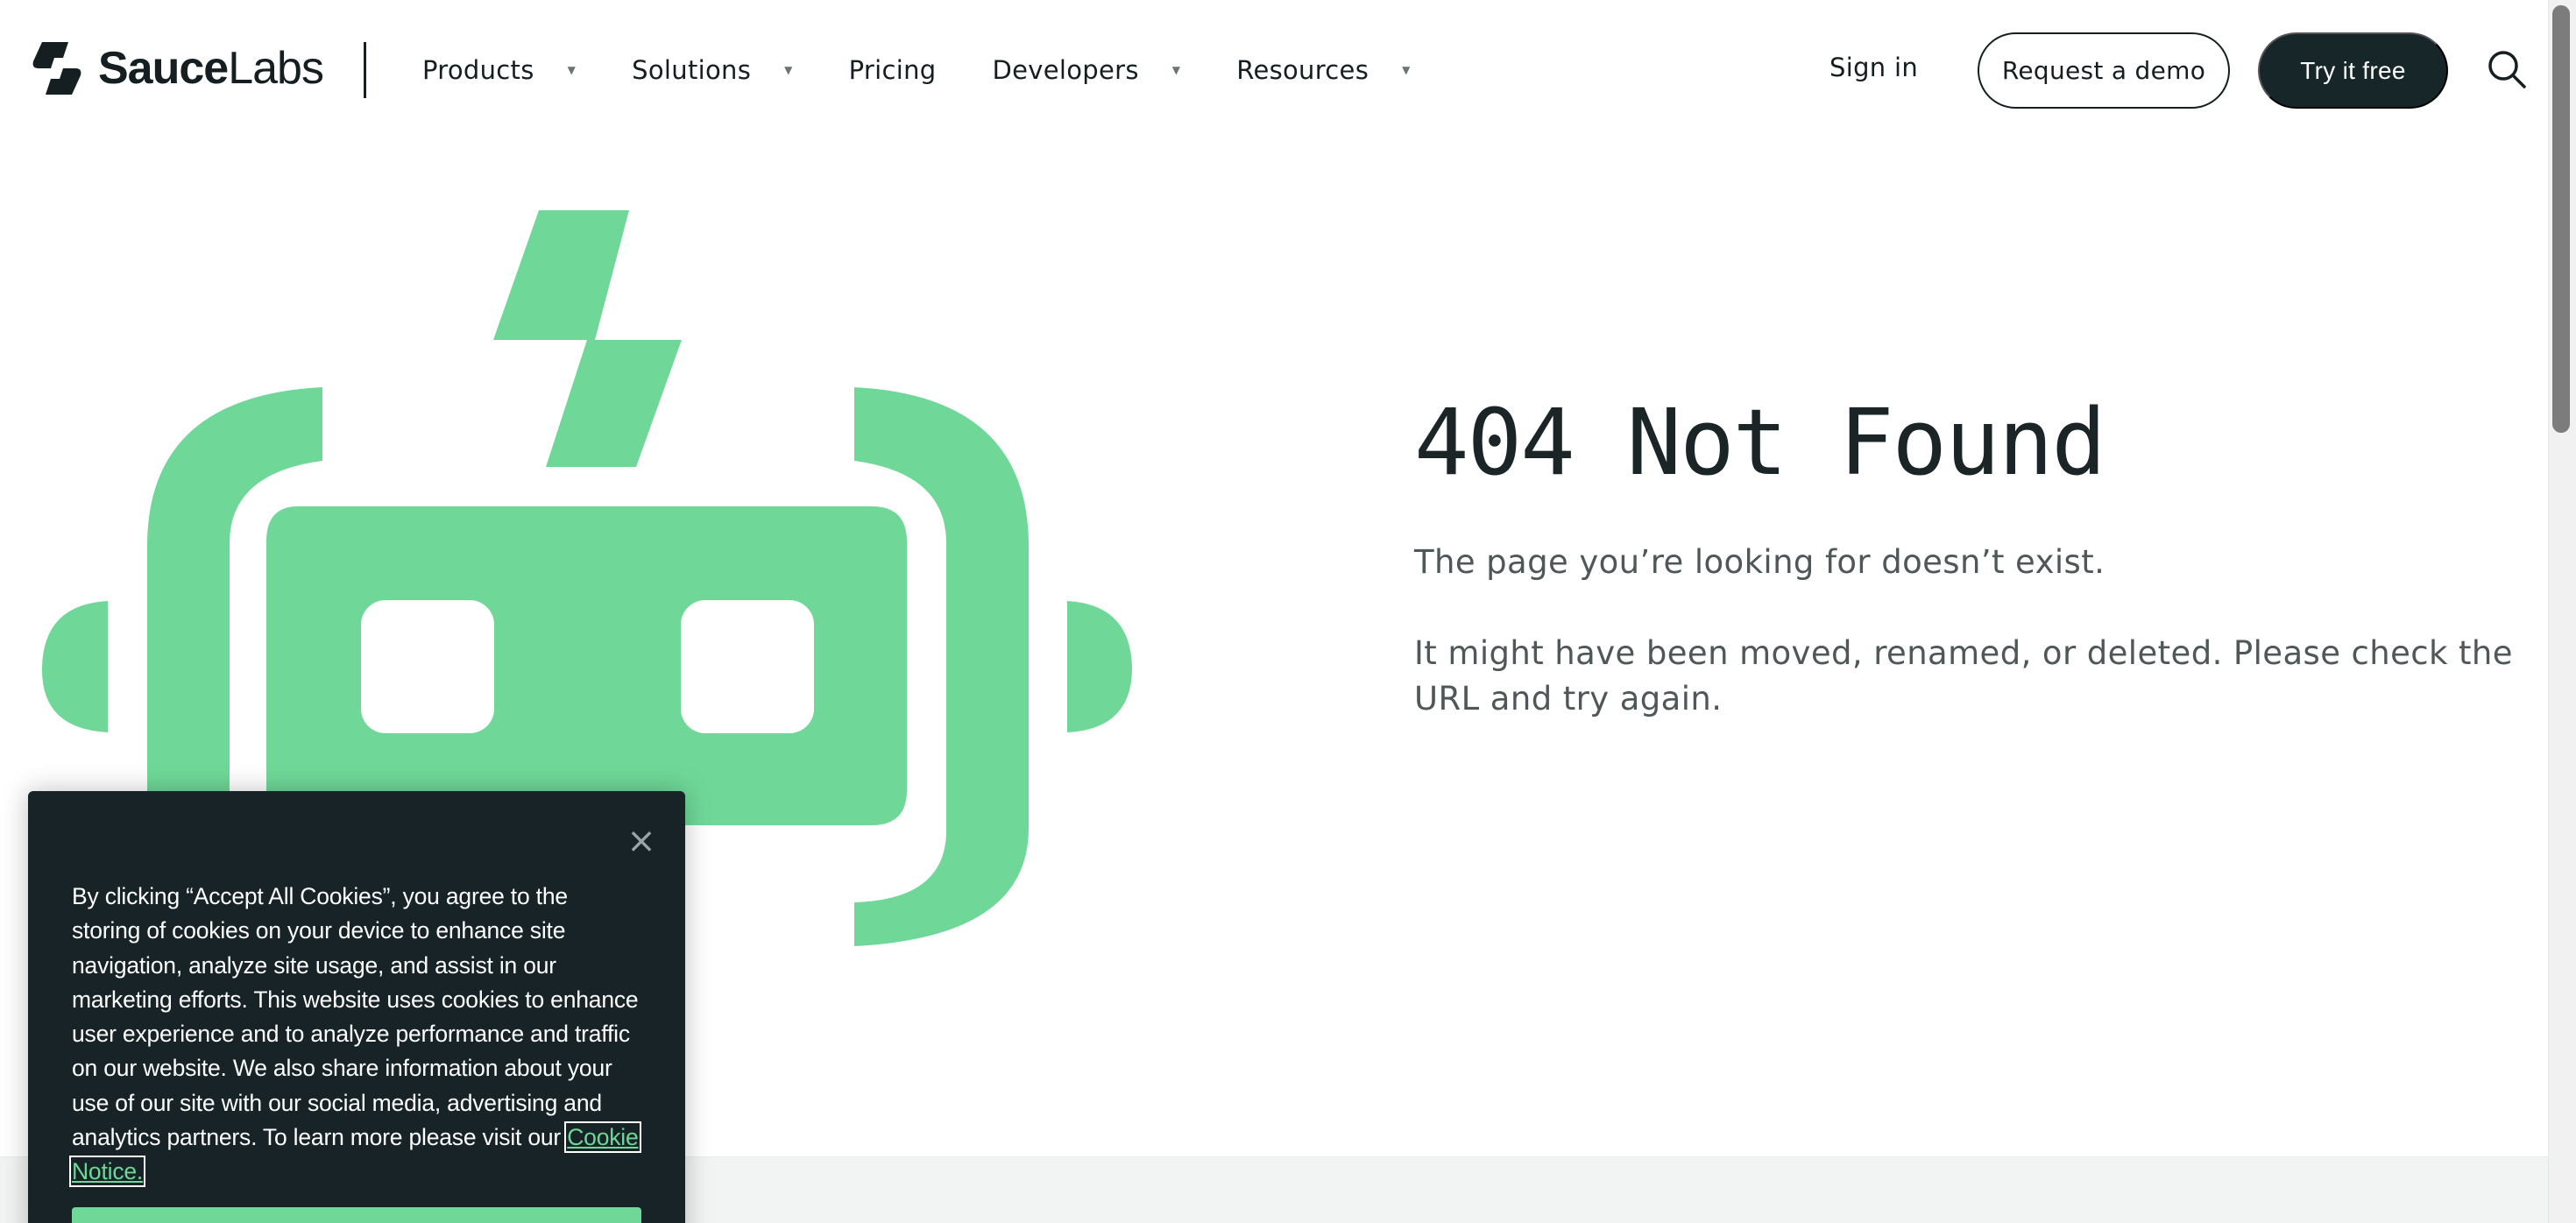  I want to click on nav-item-resources: Resources ▼, so click(1323, 70).